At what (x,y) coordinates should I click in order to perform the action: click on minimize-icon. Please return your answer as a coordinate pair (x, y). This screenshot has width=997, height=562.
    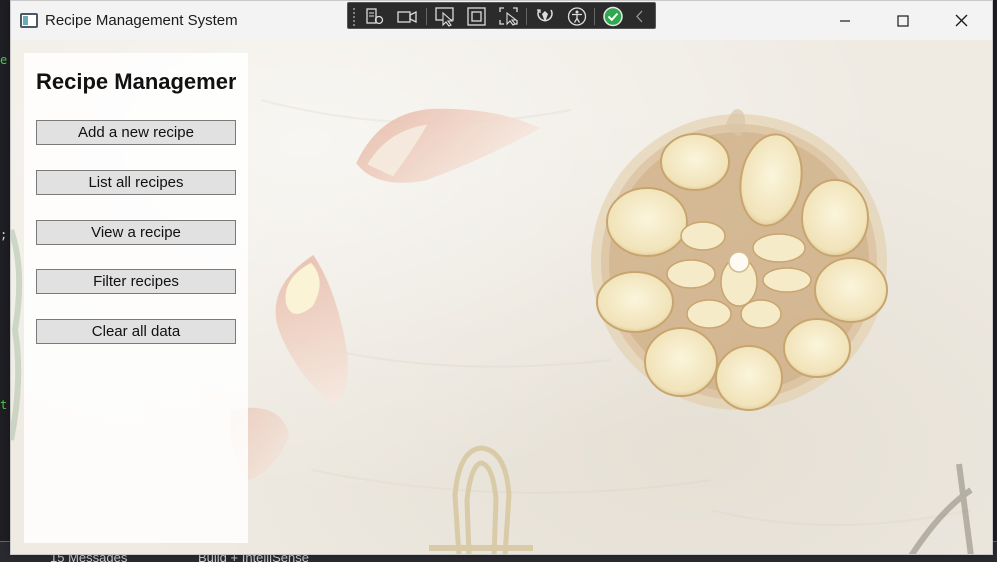
    Looking at the image, I should click on (845, 20).